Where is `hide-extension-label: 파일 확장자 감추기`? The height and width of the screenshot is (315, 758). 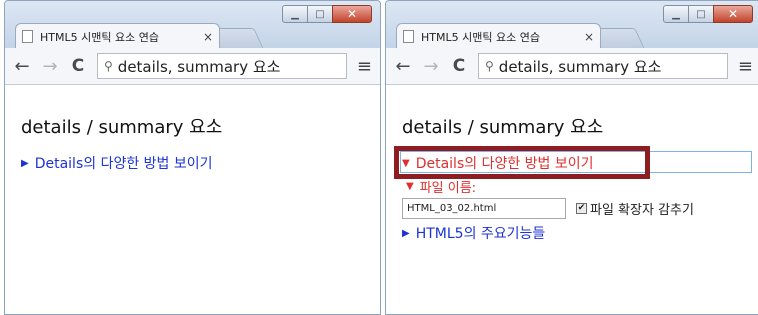 hide-extension-label: 파일 확장자 감추기 is located at coordinates (642, 210).